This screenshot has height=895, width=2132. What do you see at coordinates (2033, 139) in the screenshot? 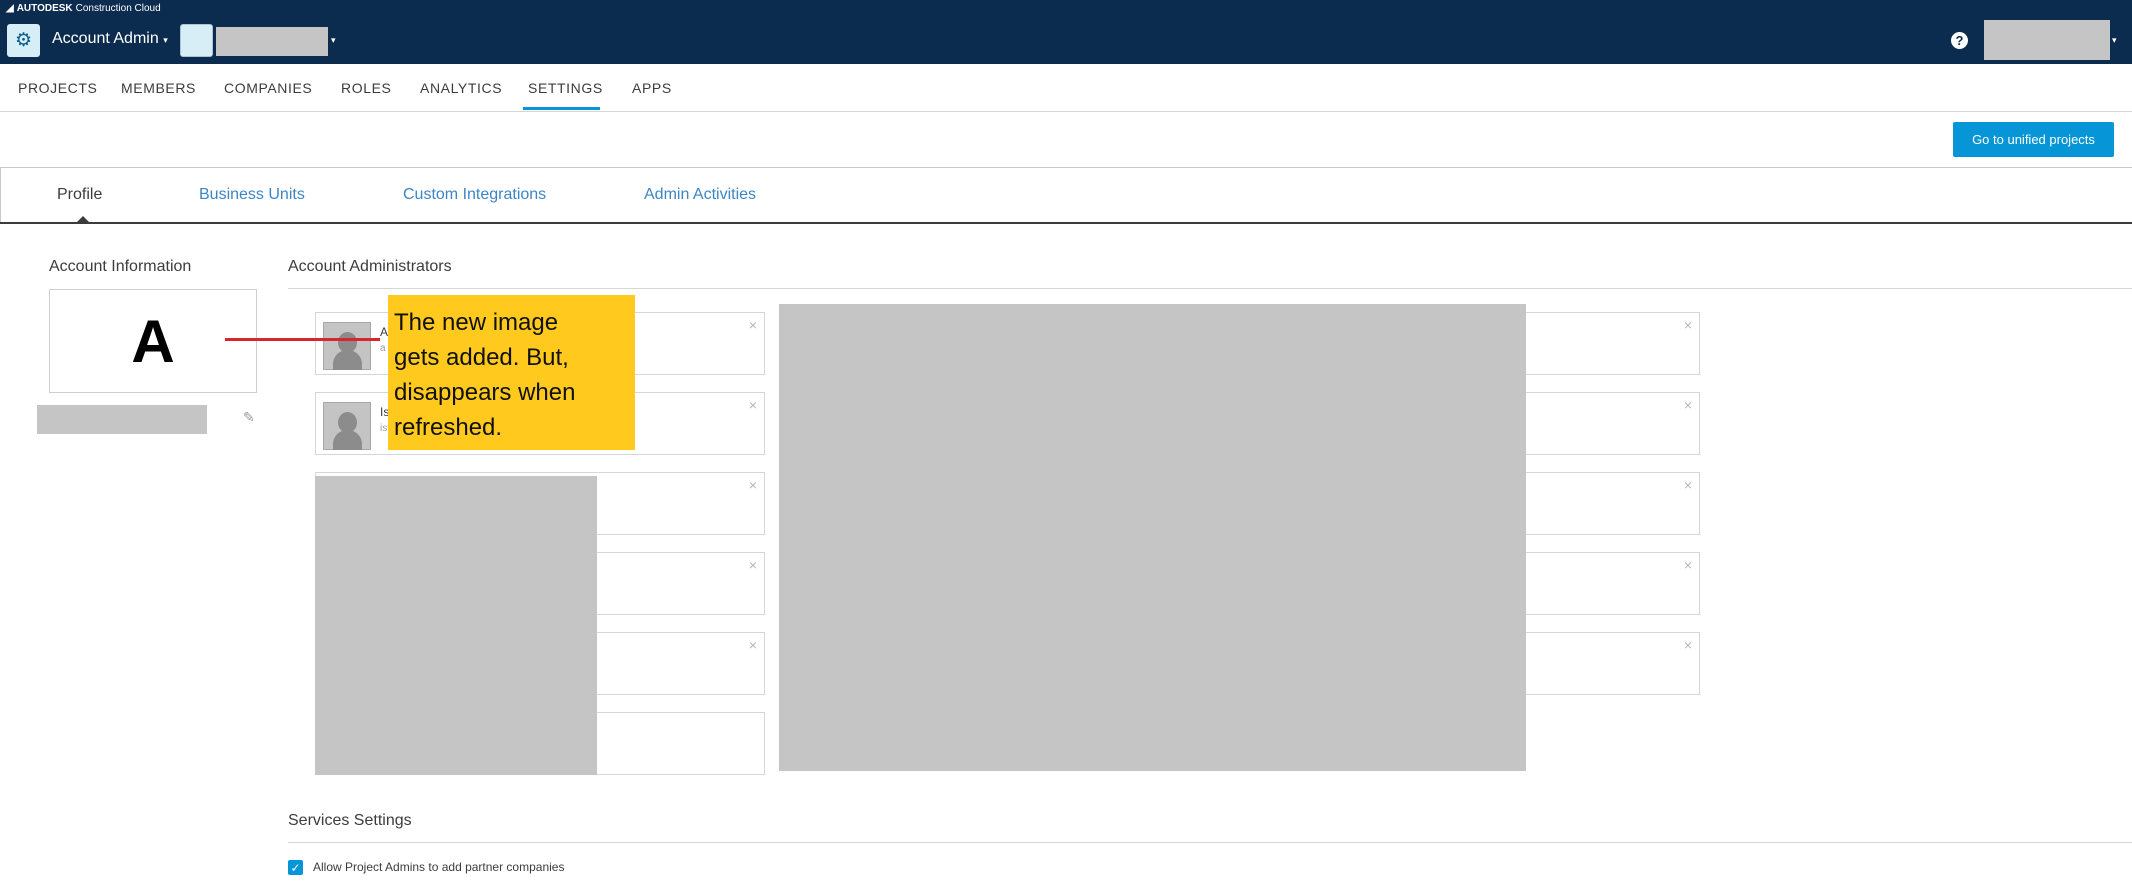
I see `go-to-unified-projects-button: Go to unified projects` at bounding box center [2033, 139].